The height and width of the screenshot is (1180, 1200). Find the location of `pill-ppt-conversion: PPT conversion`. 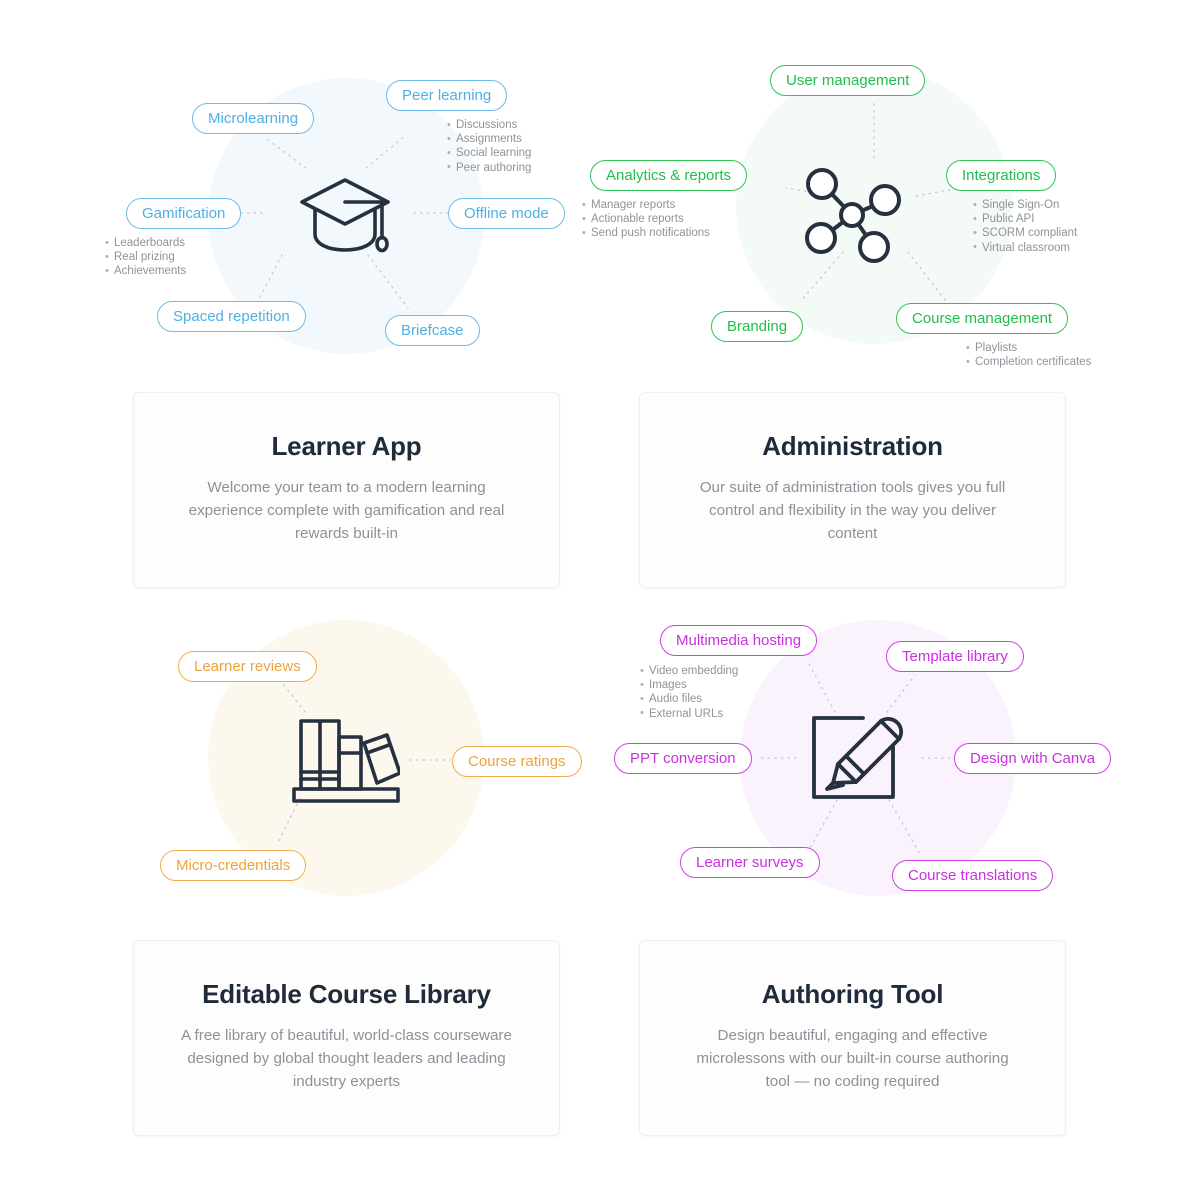

pill-ppt-conversion: PPT conversion is located at coordinates (683, 758).